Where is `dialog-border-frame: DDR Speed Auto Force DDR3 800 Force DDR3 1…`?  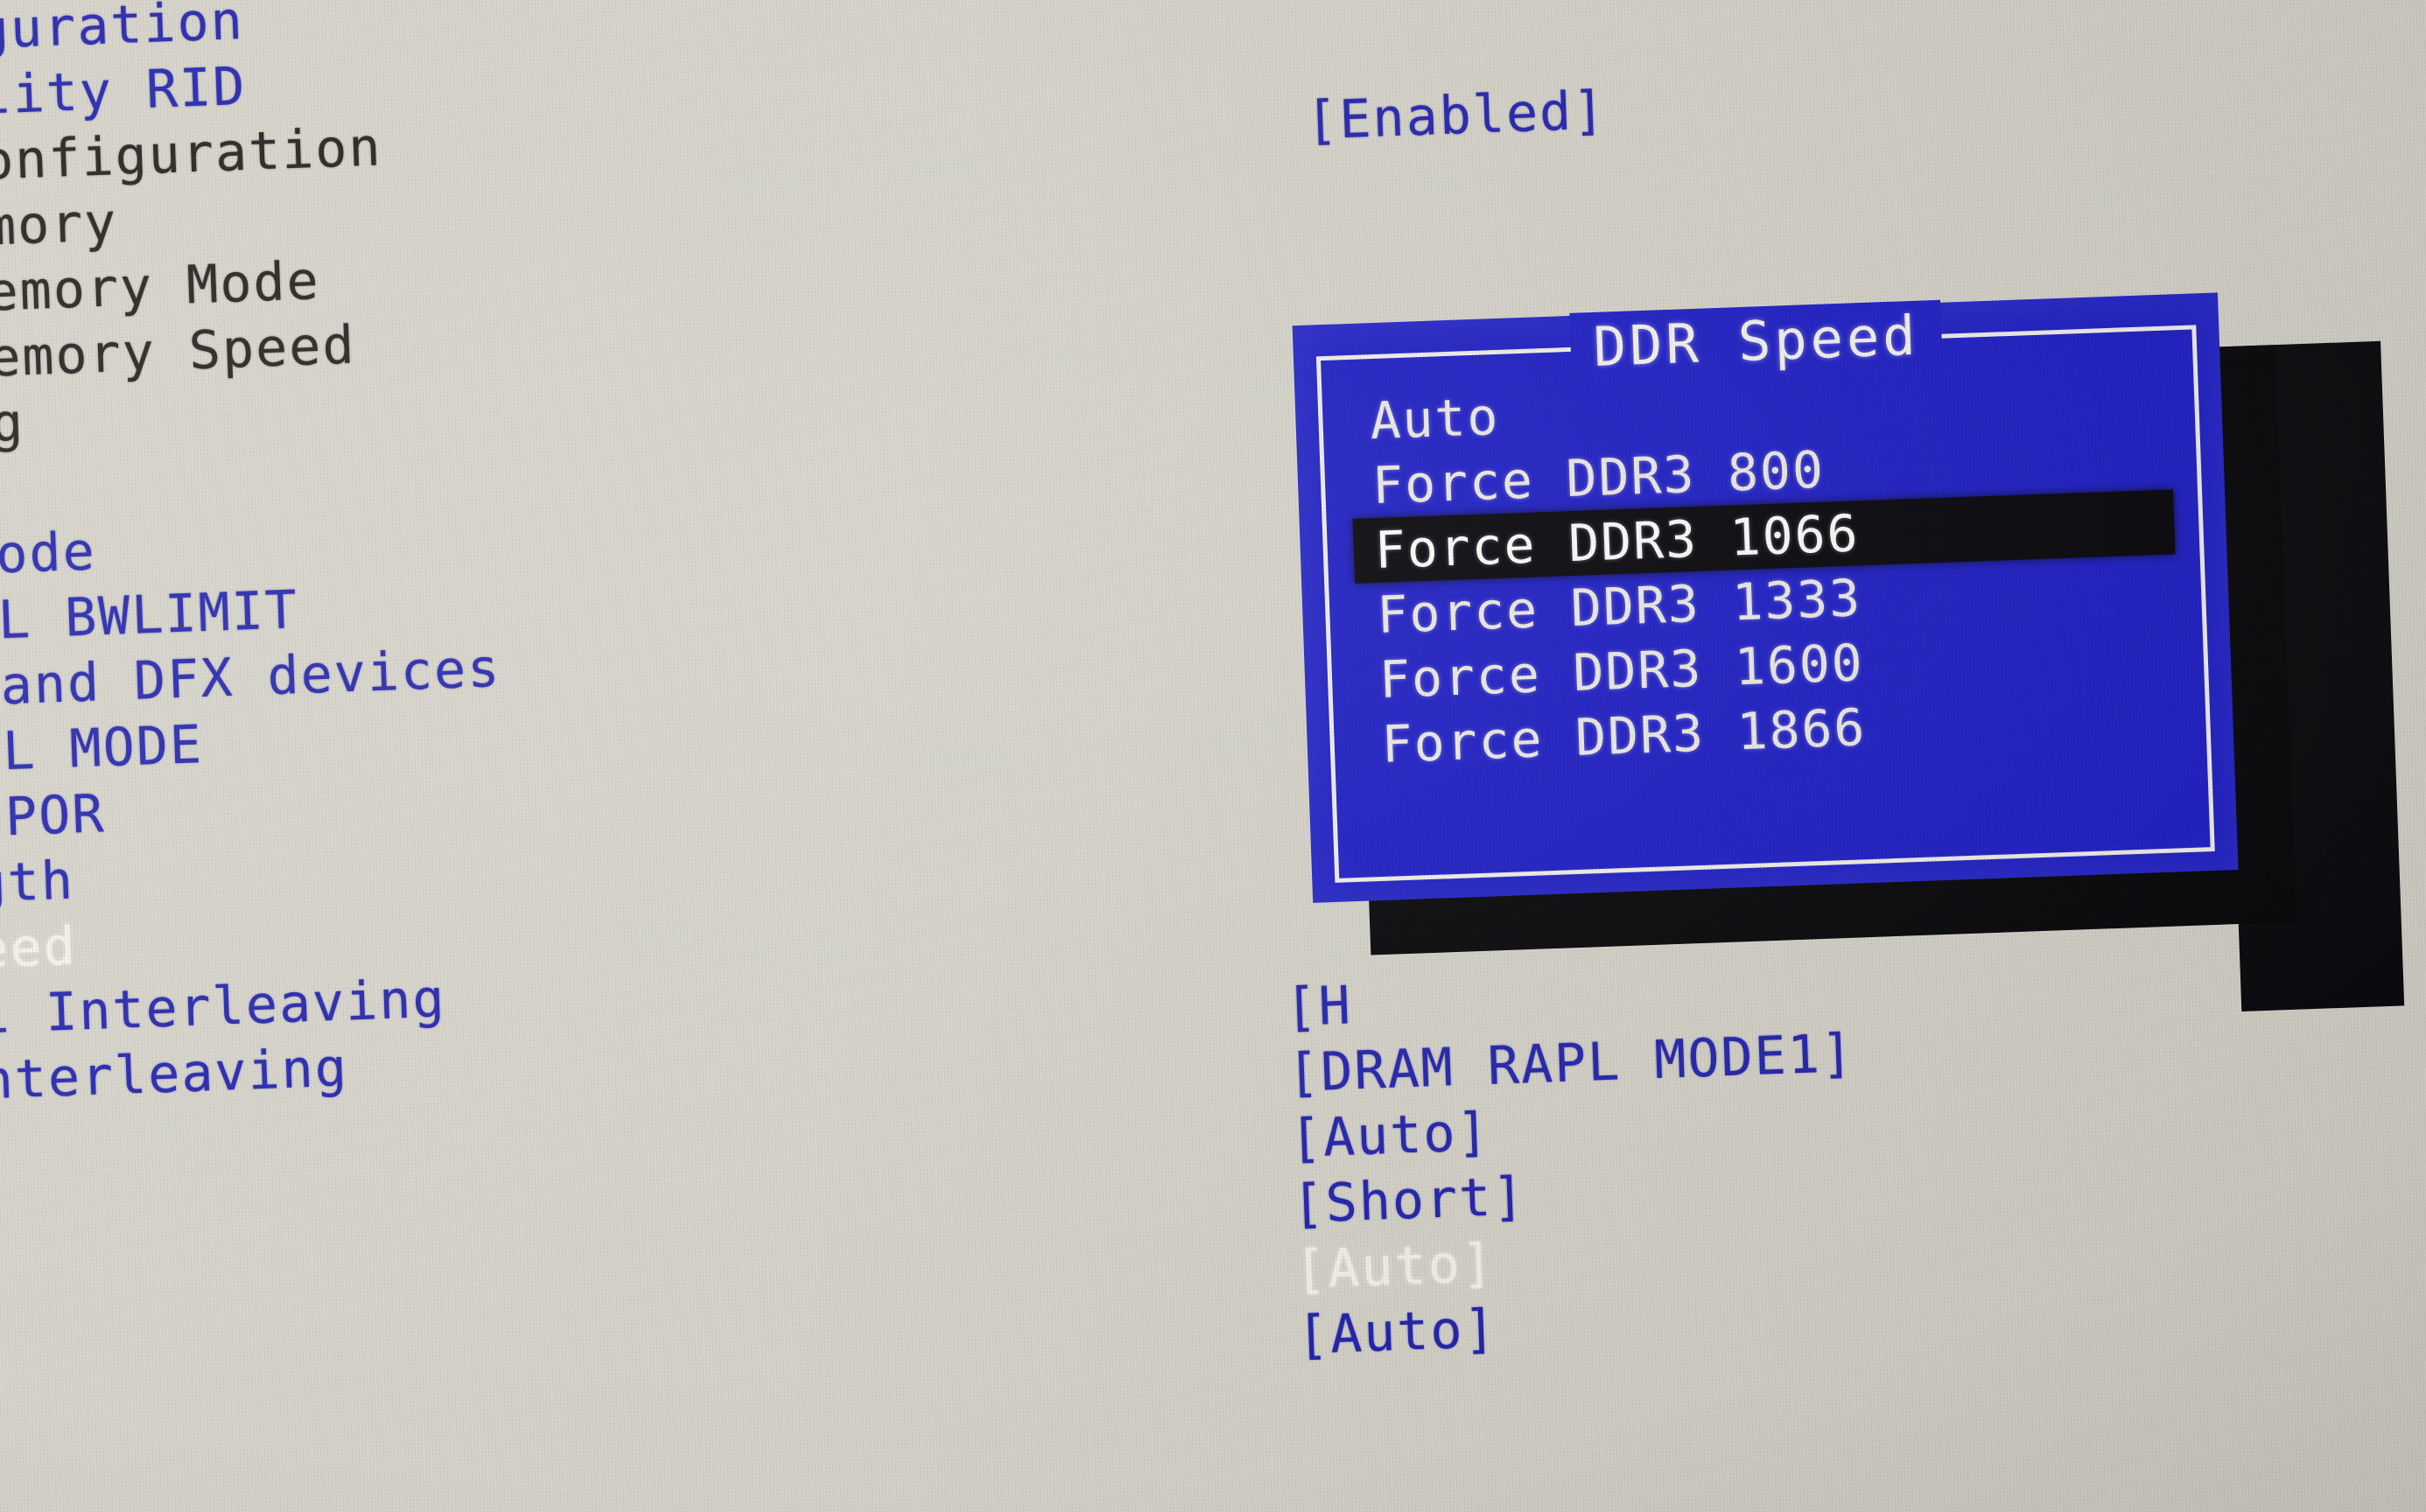 dialog-border-frame: DDR Speed Auto Force DDR3 800 Force DDR3 1… is located at coordinates (1765, 591).